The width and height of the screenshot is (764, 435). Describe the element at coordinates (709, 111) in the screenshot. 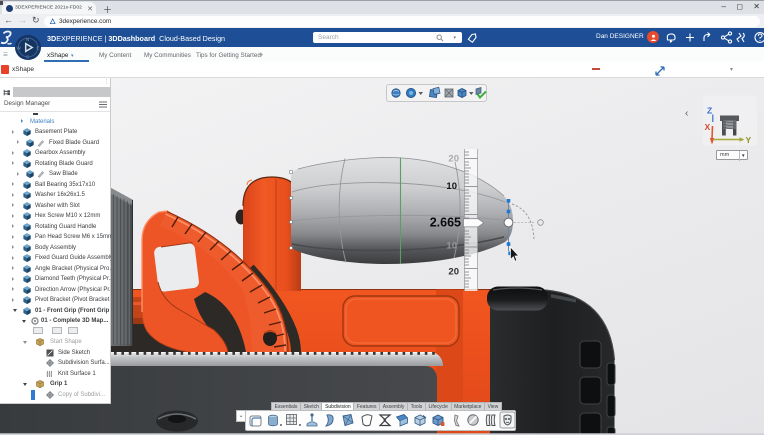

I see `svg-text: Z` at that location.